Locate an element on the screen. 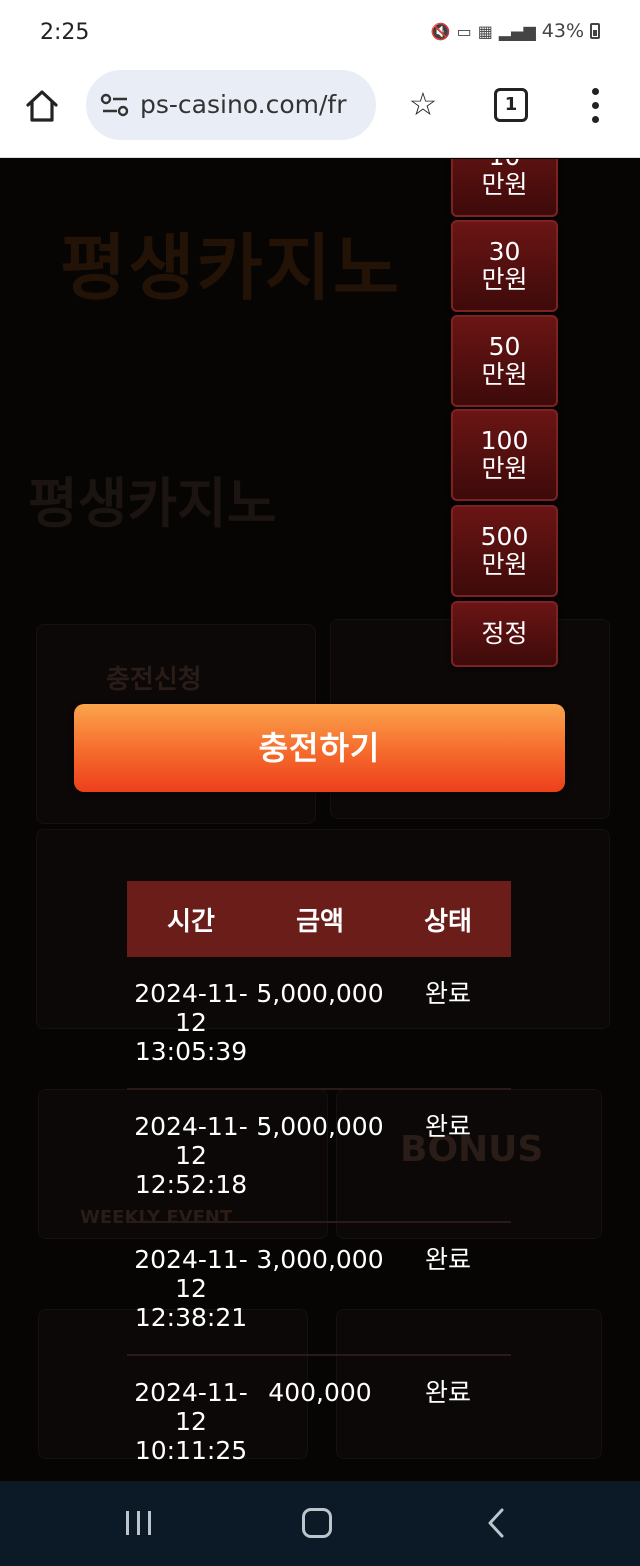  amount-value: 50 is located at coordinates (504, 346).